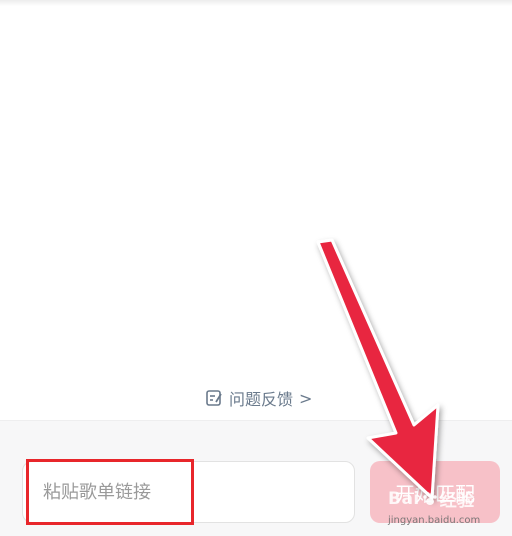 The height and width of the screenshot is (536, 512). Describe the element at coordinates (261, 399) in the screenshot. I see `feedback-label: 问题反馈` at that location.